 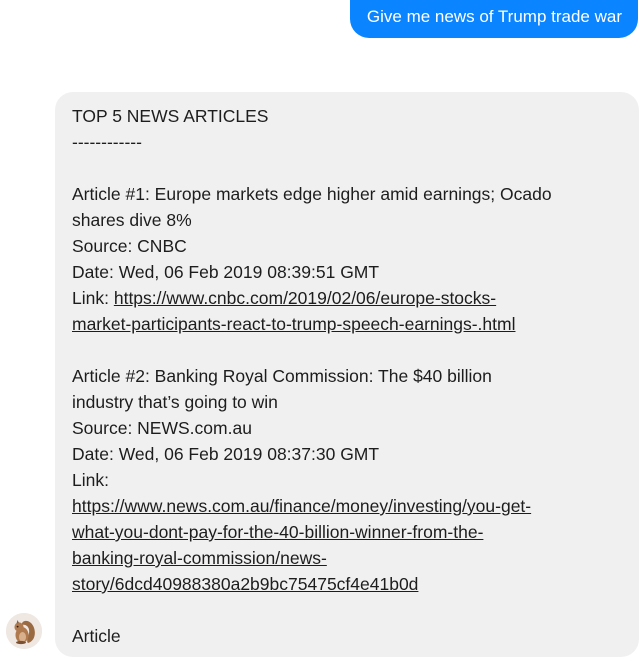 I want to click on article-date: Date: Wed, 06 Feb 2019 08:37:30 GMT, so click(x=226, y=454).